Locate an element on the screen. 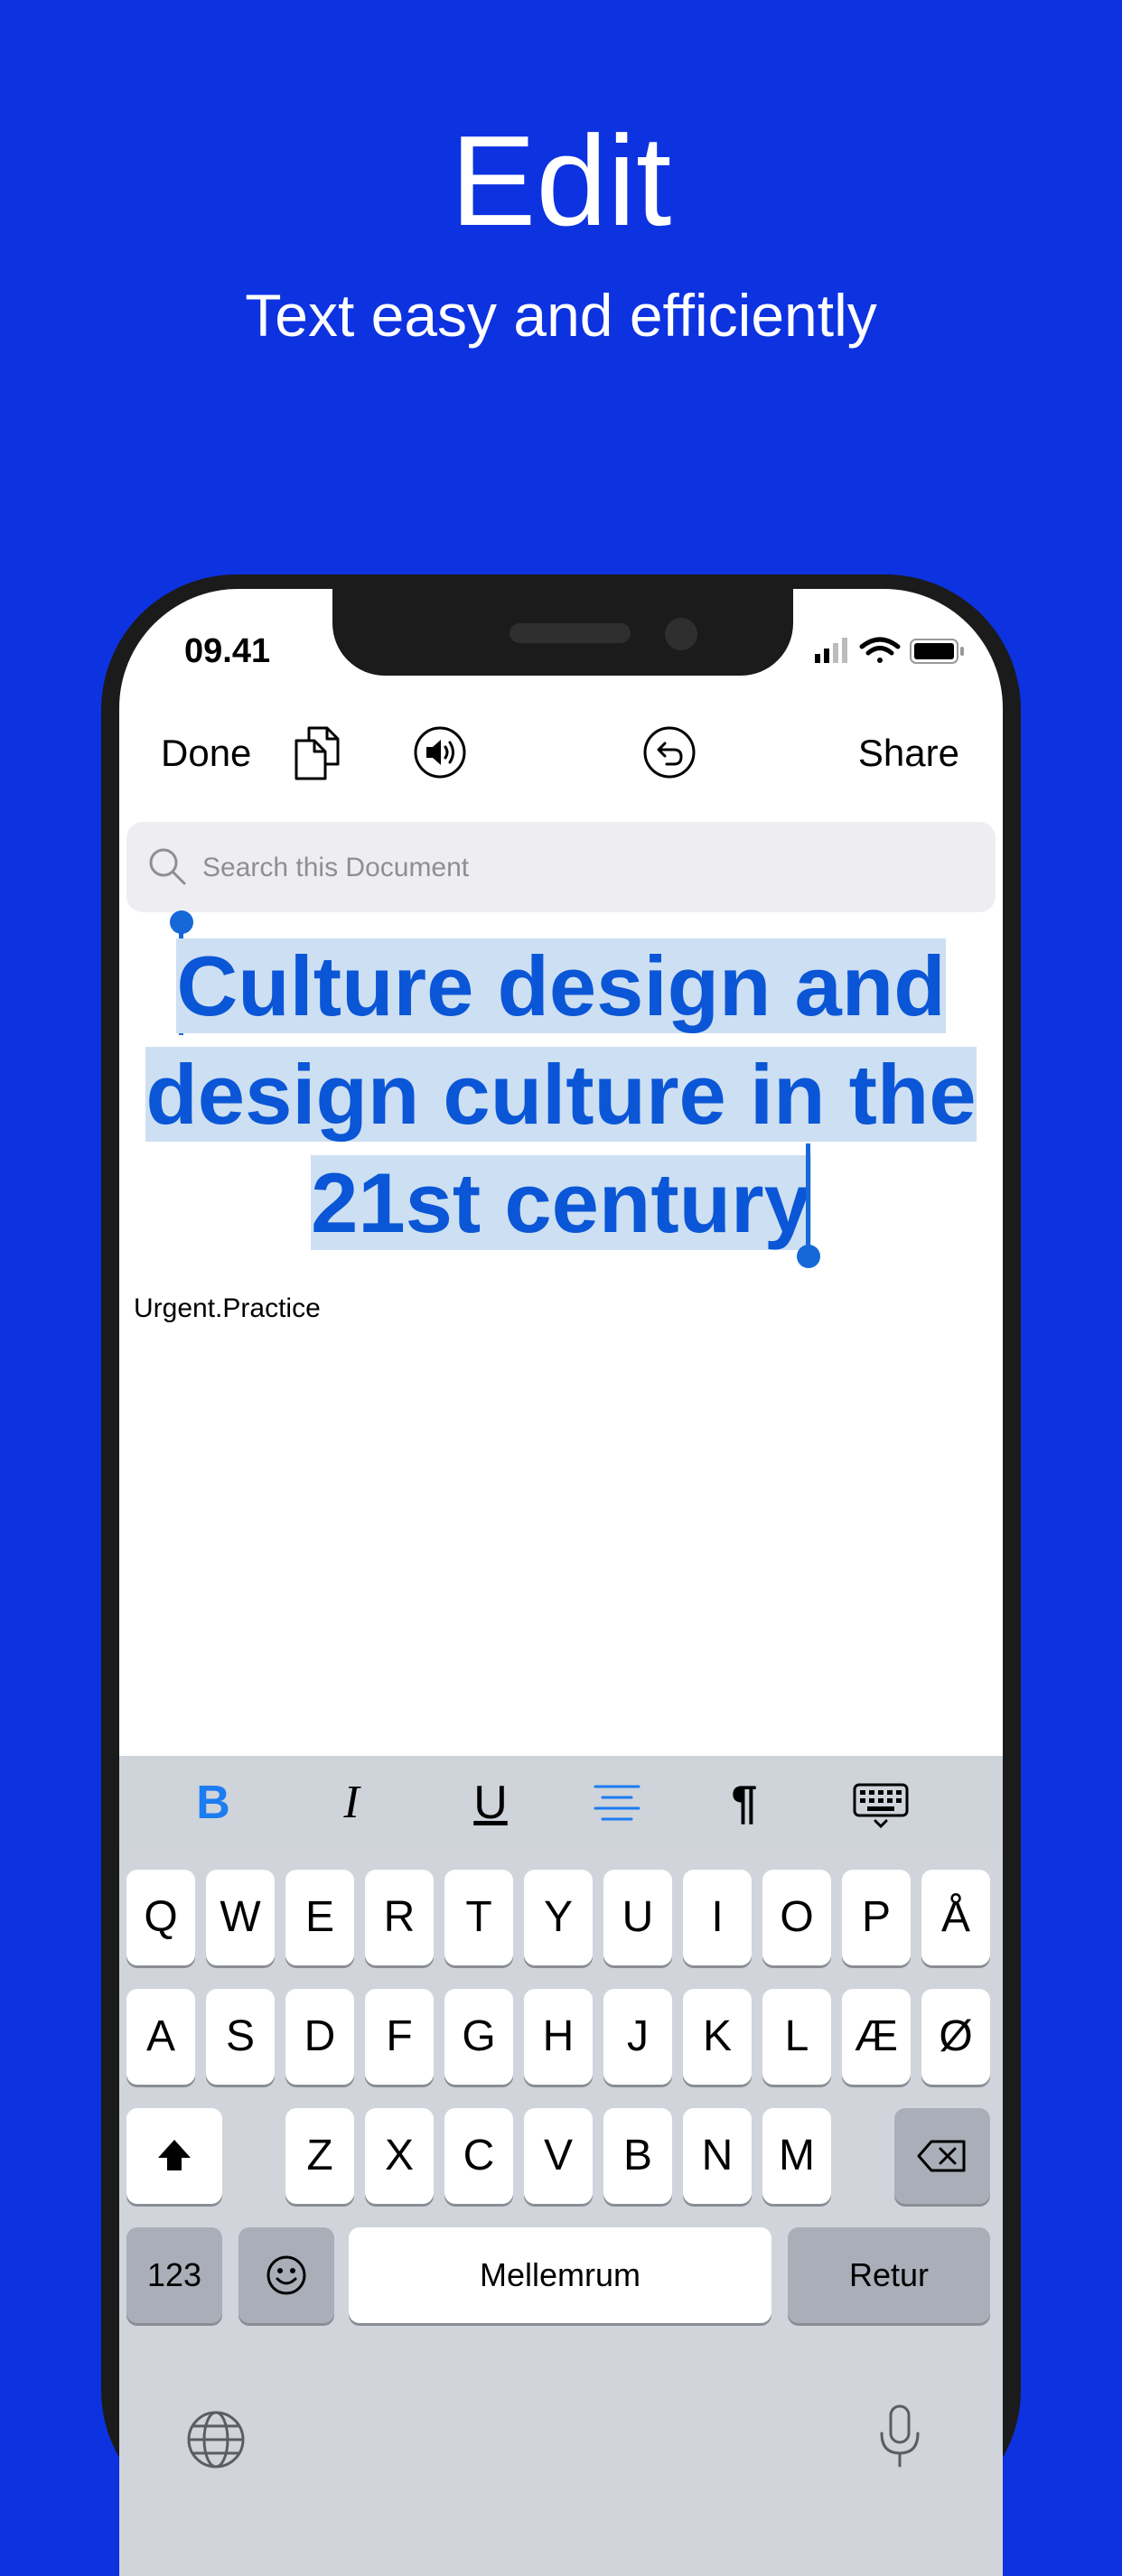  key: M is located at coordinates (796, 2156).